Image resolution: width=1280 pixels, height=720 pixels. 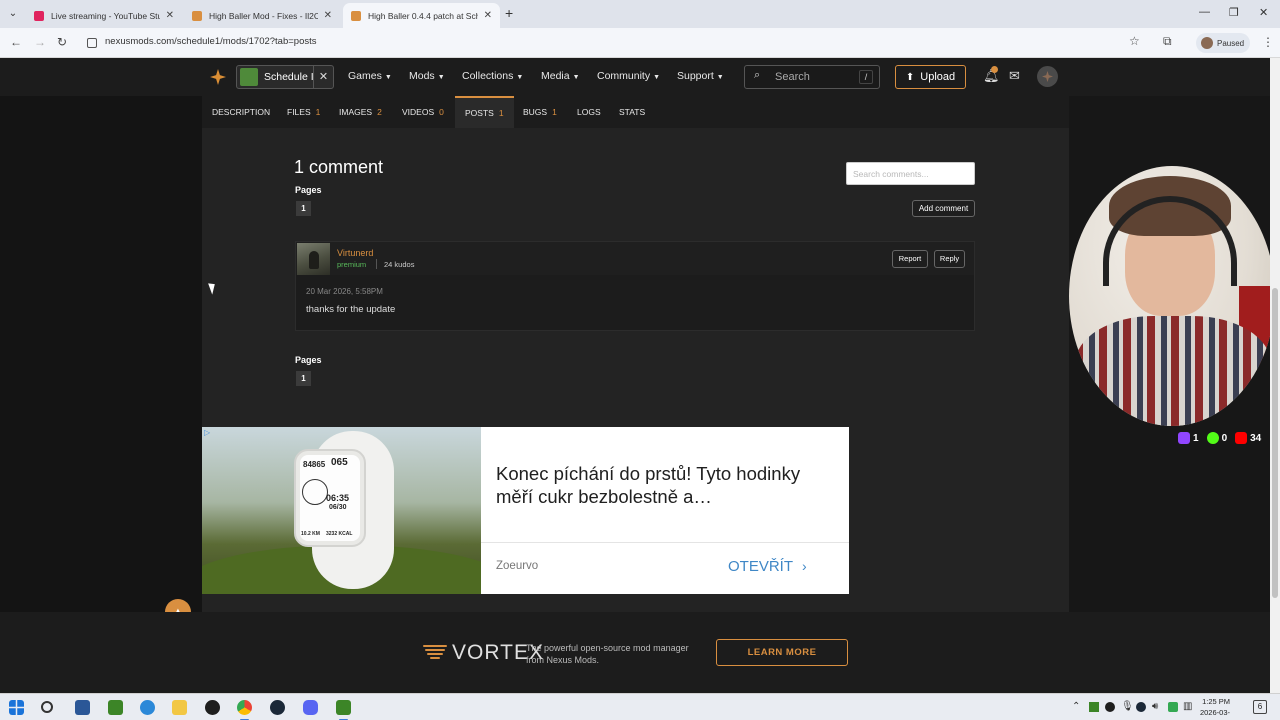 What do you see at coordinates (1204, 12) in the screenshot?
I see `minimize-icon: —` at bounding box center [1204, 12].